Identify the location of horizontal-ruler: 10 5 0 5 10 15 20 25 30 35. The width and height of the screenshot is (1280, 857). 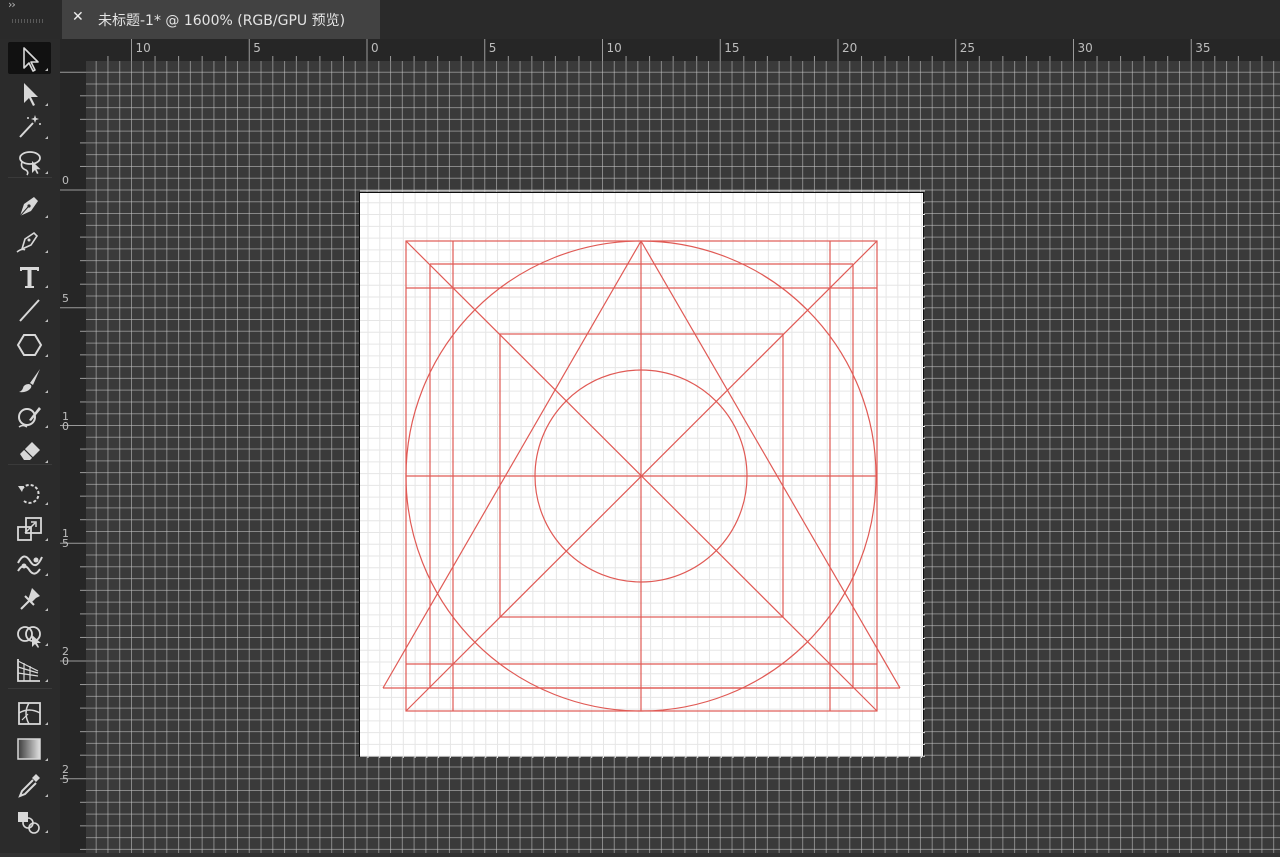
(683, 50).